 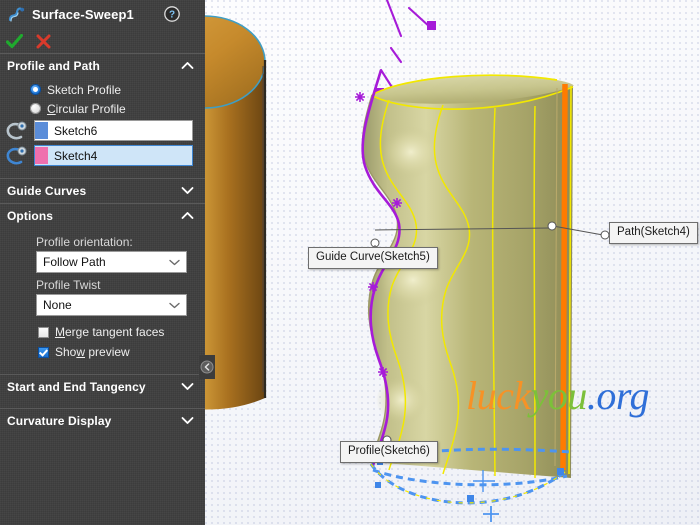 I want to click on path-selection-value: Sketch4, so click(x=76, y=155).